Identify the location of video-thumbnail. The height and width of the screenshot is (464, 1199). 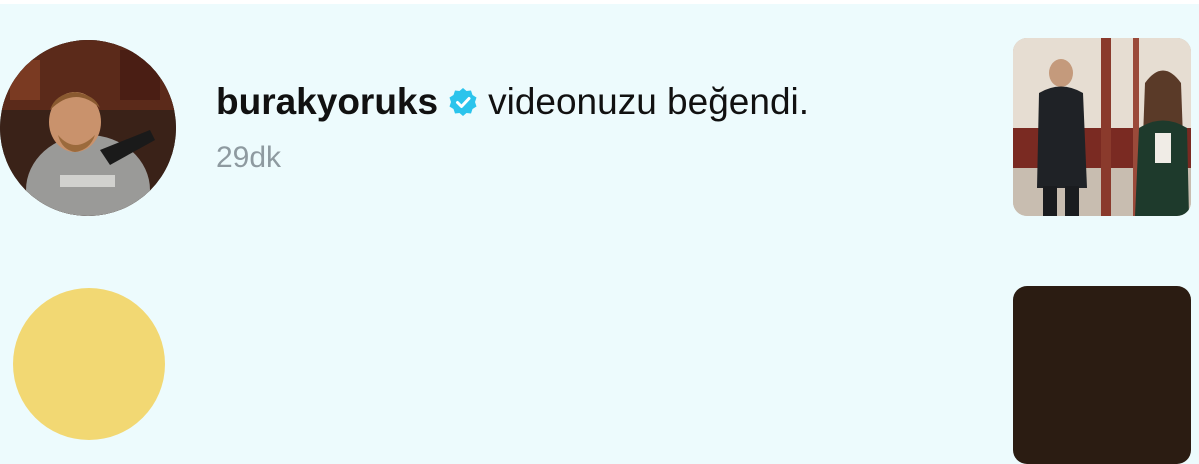
(1102, 127).